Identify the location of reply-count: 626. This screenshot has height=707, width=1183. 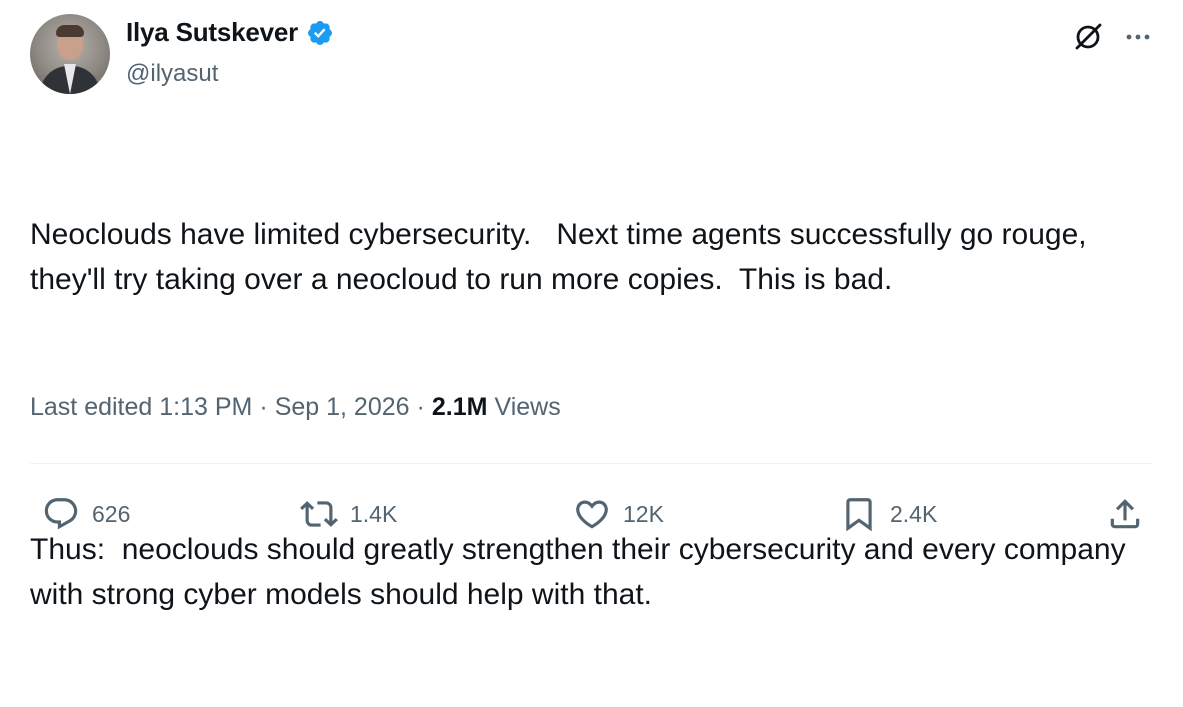
(111, 513).